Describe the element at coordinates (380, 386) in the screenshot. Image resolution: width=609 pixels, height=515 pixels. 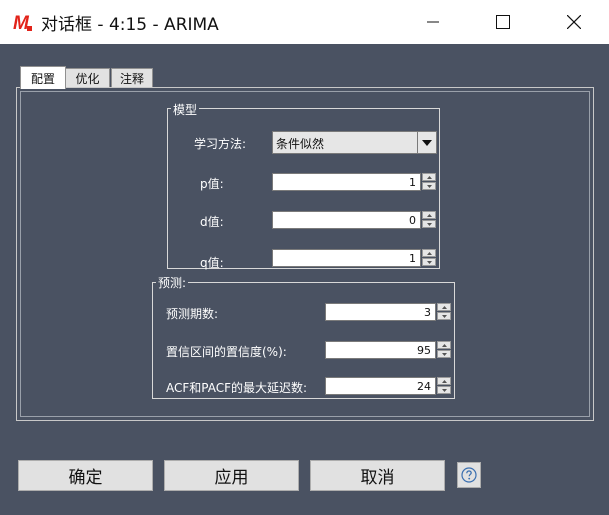
I see `maxlag-input: 24` at that location.